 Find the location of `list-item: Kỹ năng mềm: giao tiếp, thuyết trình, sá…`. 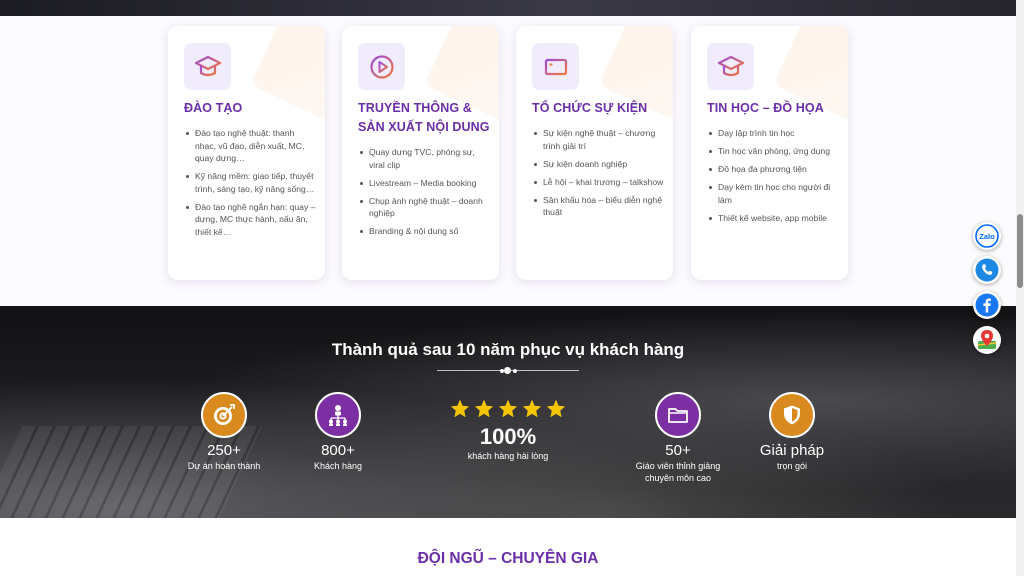

list-item: Kỹ năng mềm: giao tiếp, thuyết trình, sá… is located at coordinates (250, 182).